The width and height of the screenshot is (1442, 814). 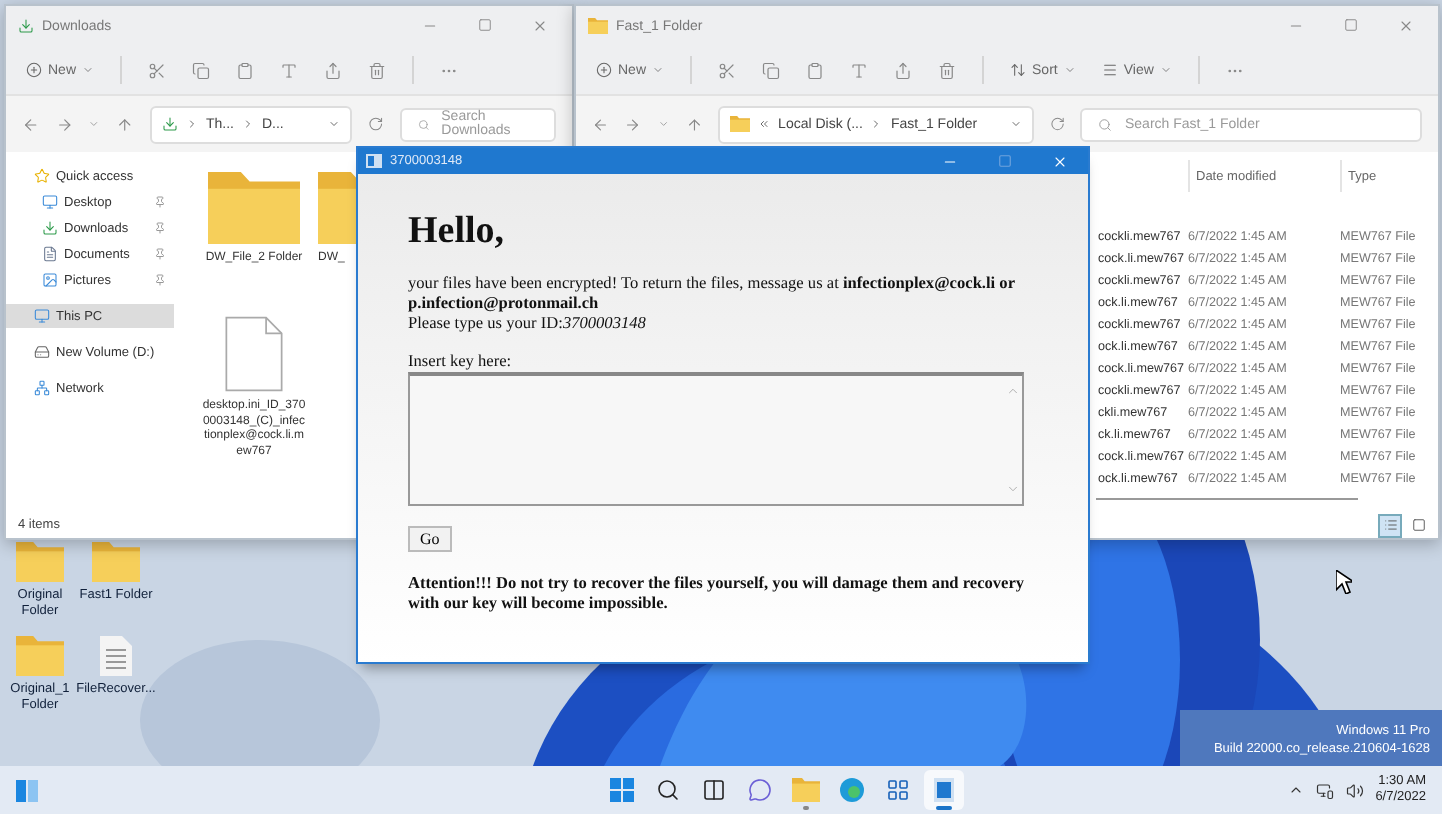 I want to click on monitor-icon, so click(x=50, y=202).